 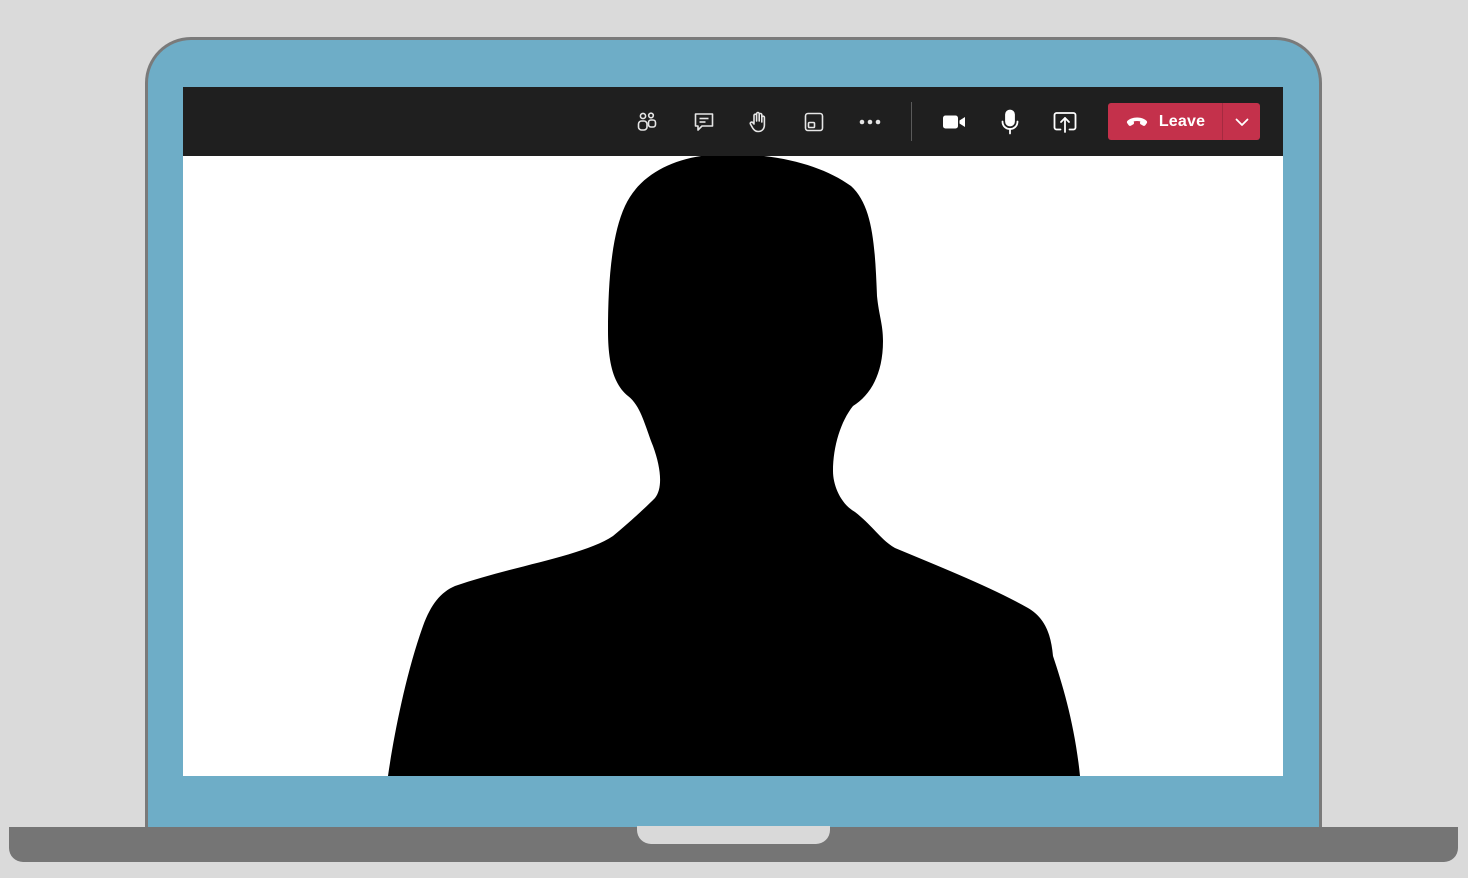 I want to click on camera-icon, so click(x=954, y=122).